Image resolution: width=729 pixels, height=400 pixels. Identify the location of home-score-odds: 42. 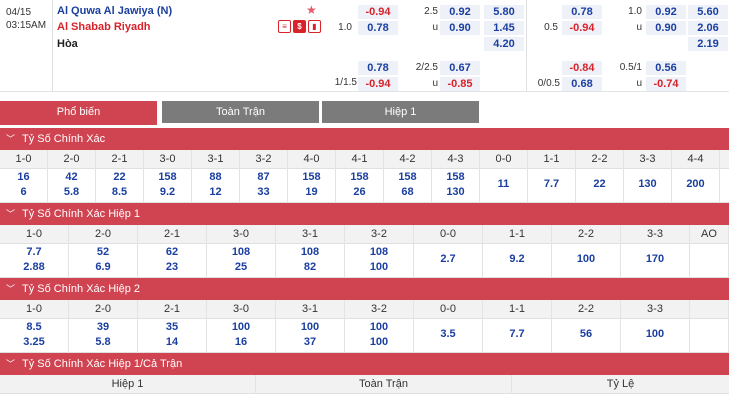
(71, 177).